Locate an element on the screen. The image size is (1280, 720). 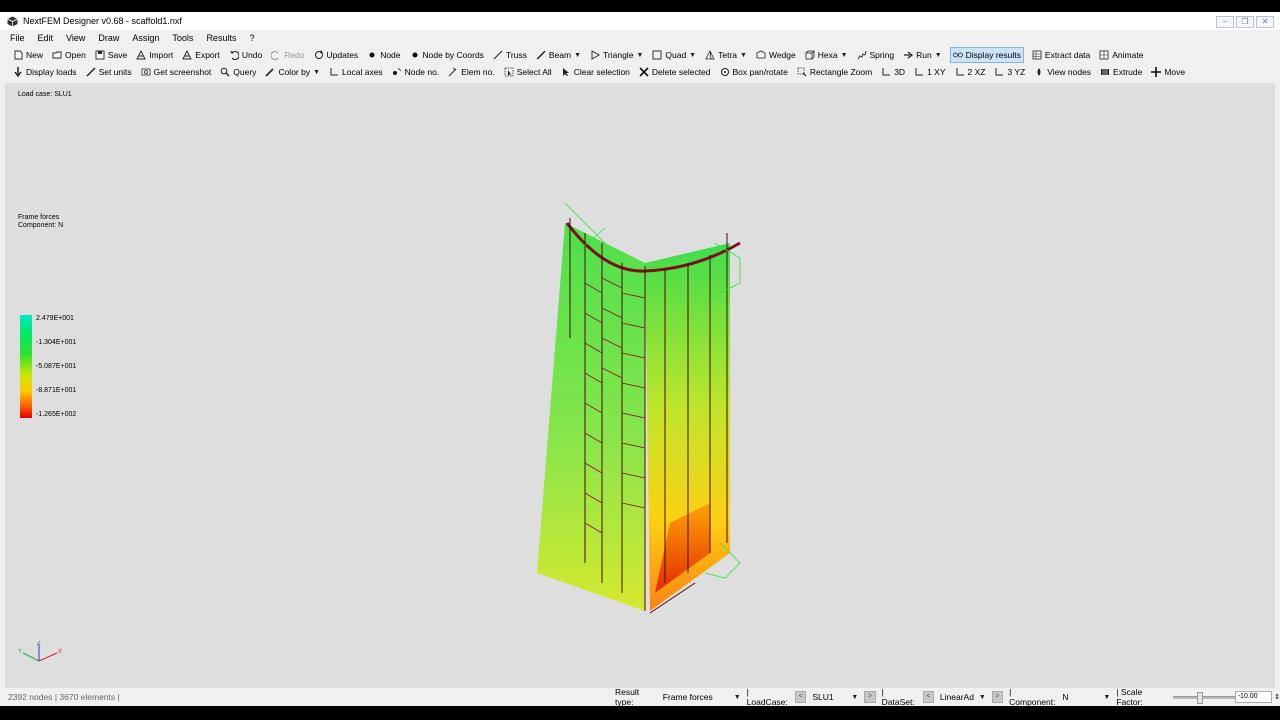
toolbar-button-label: Query is located at coordinates (245, 72).